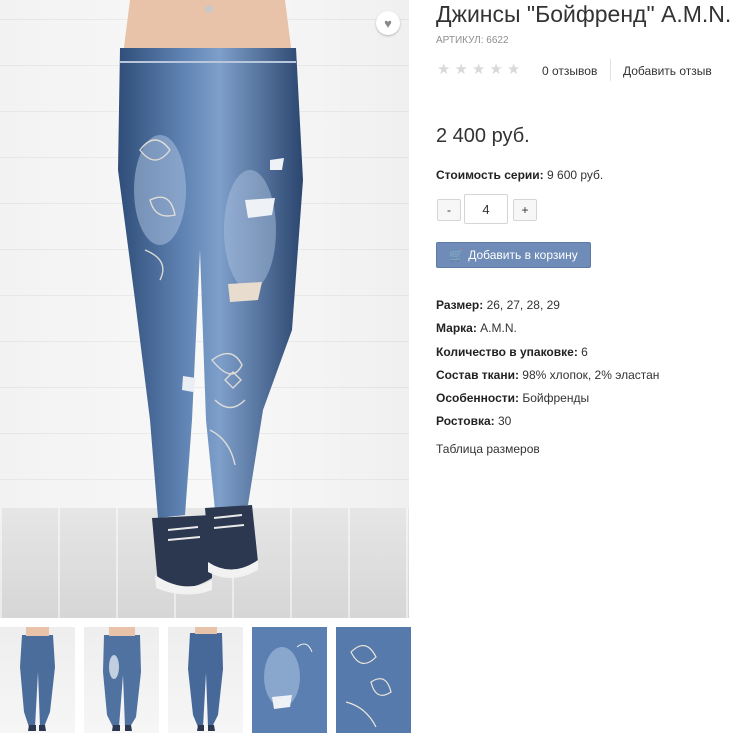 This screenshot has height=733, width=747. I want to click on attribute-brand: Марка: A.M.N., so click(476, 328).